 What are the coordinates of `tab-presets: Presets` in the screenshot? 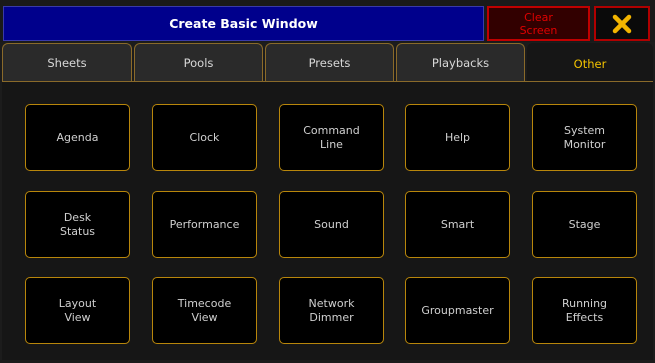 It's located at (329, 62).